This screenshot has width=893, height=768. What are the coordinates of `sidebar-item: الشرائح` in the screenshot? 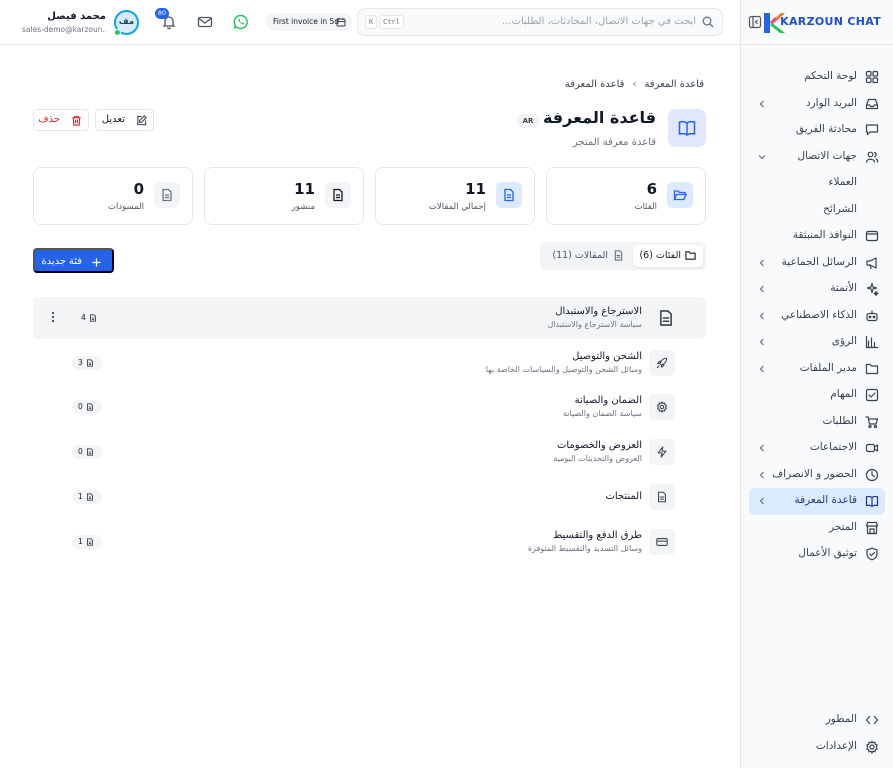 It's located at (817, 210).